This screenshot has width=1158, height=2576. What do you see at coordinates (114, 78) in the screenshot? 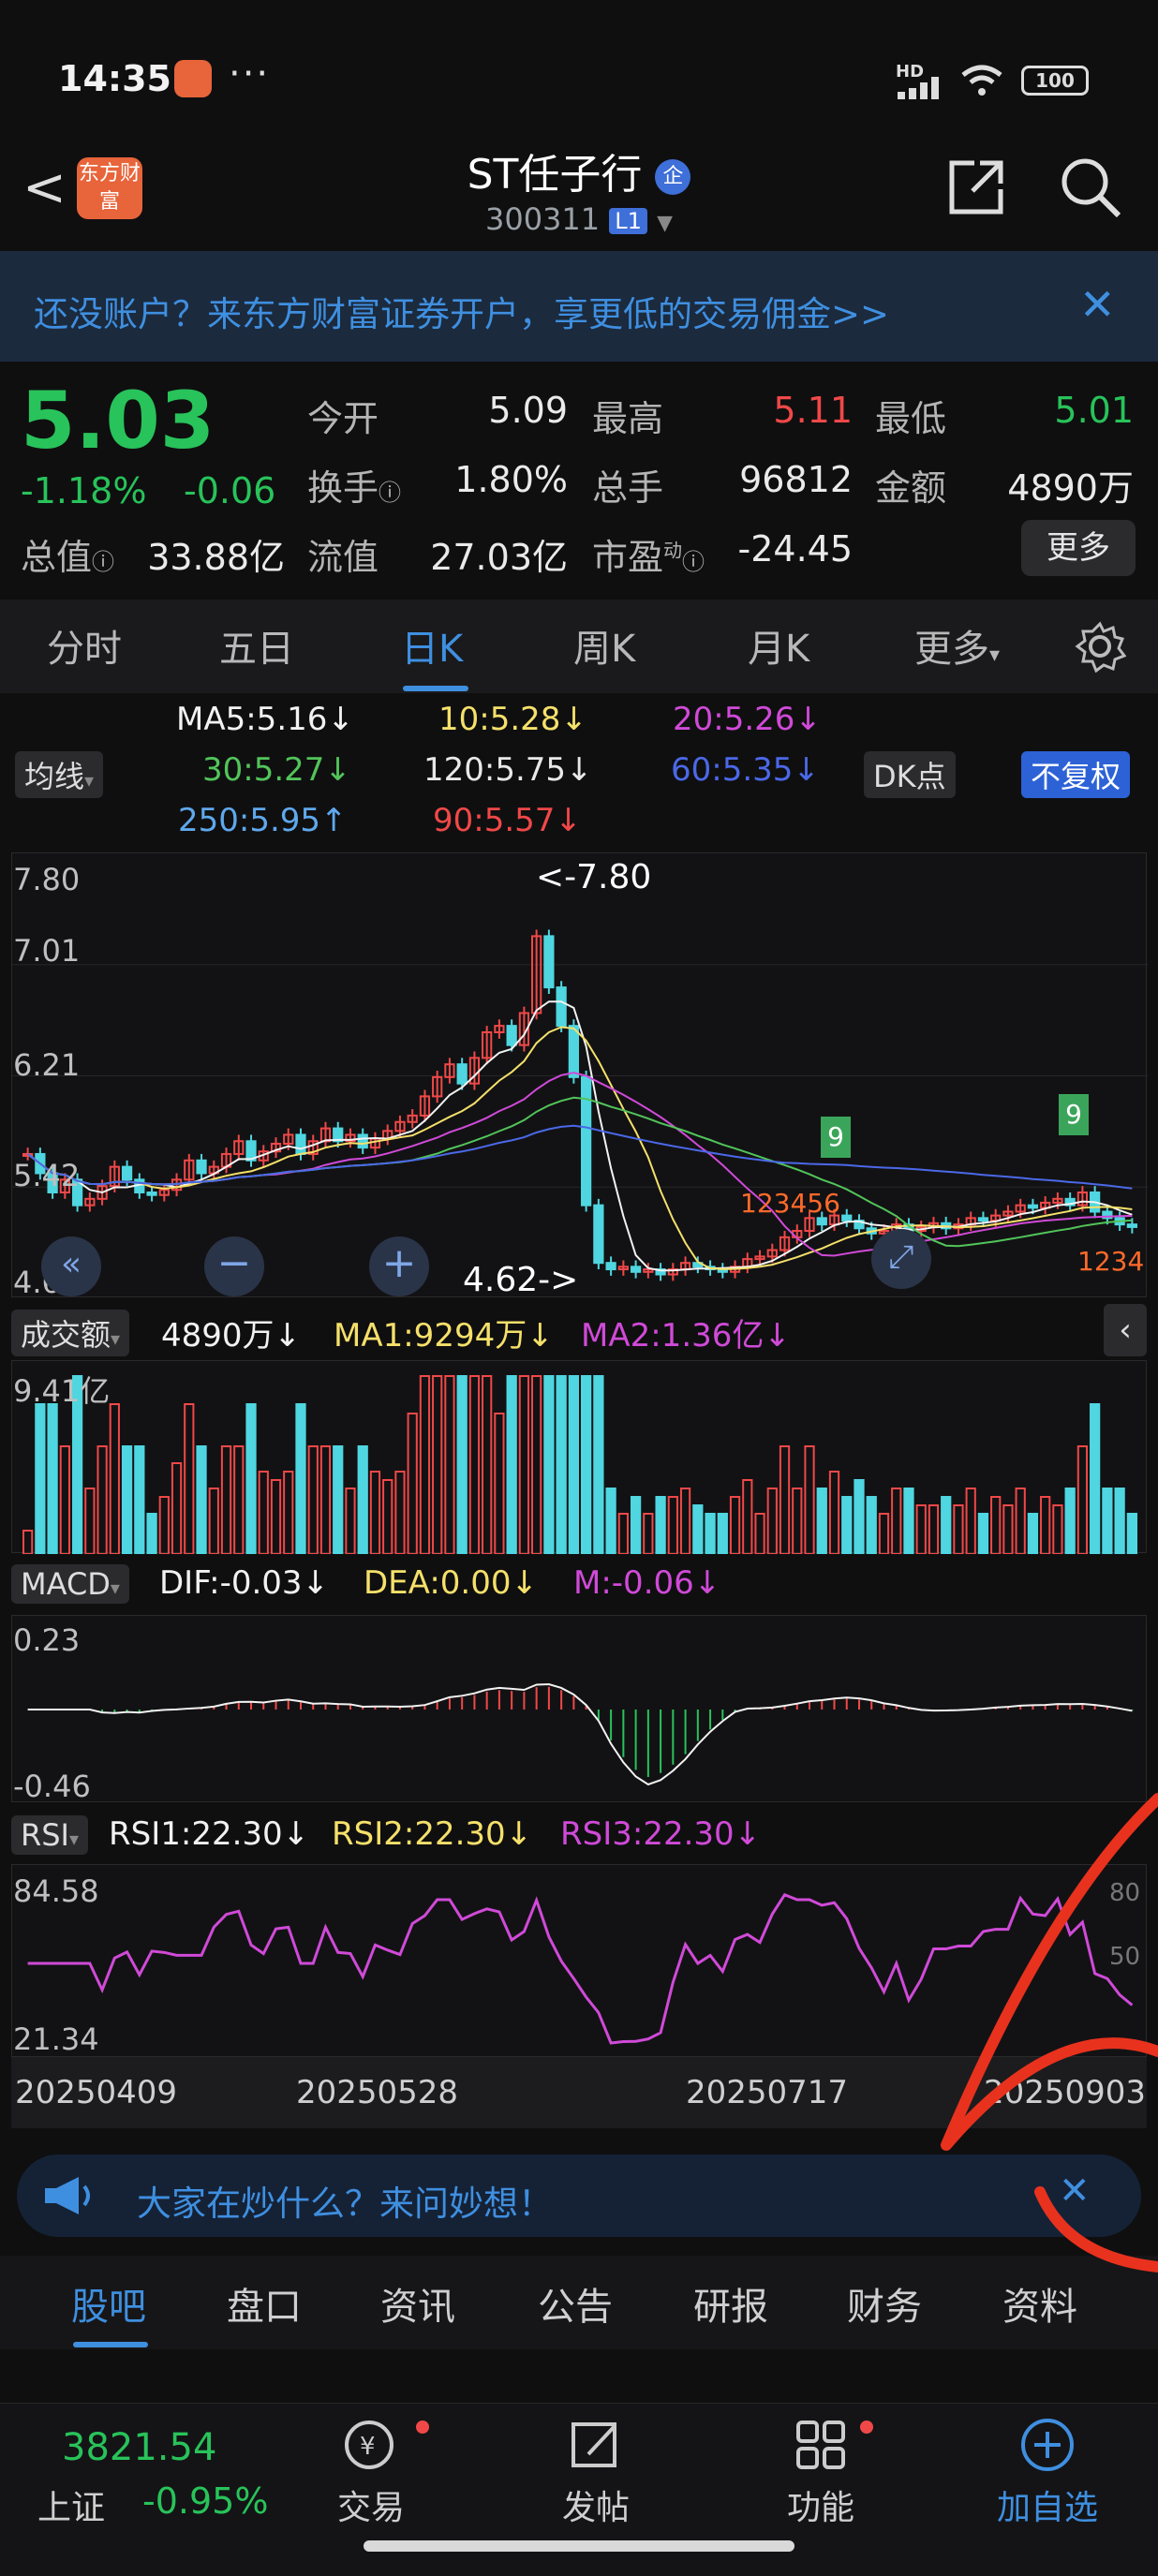
I see `status-time: 14:35` at bounding box center [114, 78].